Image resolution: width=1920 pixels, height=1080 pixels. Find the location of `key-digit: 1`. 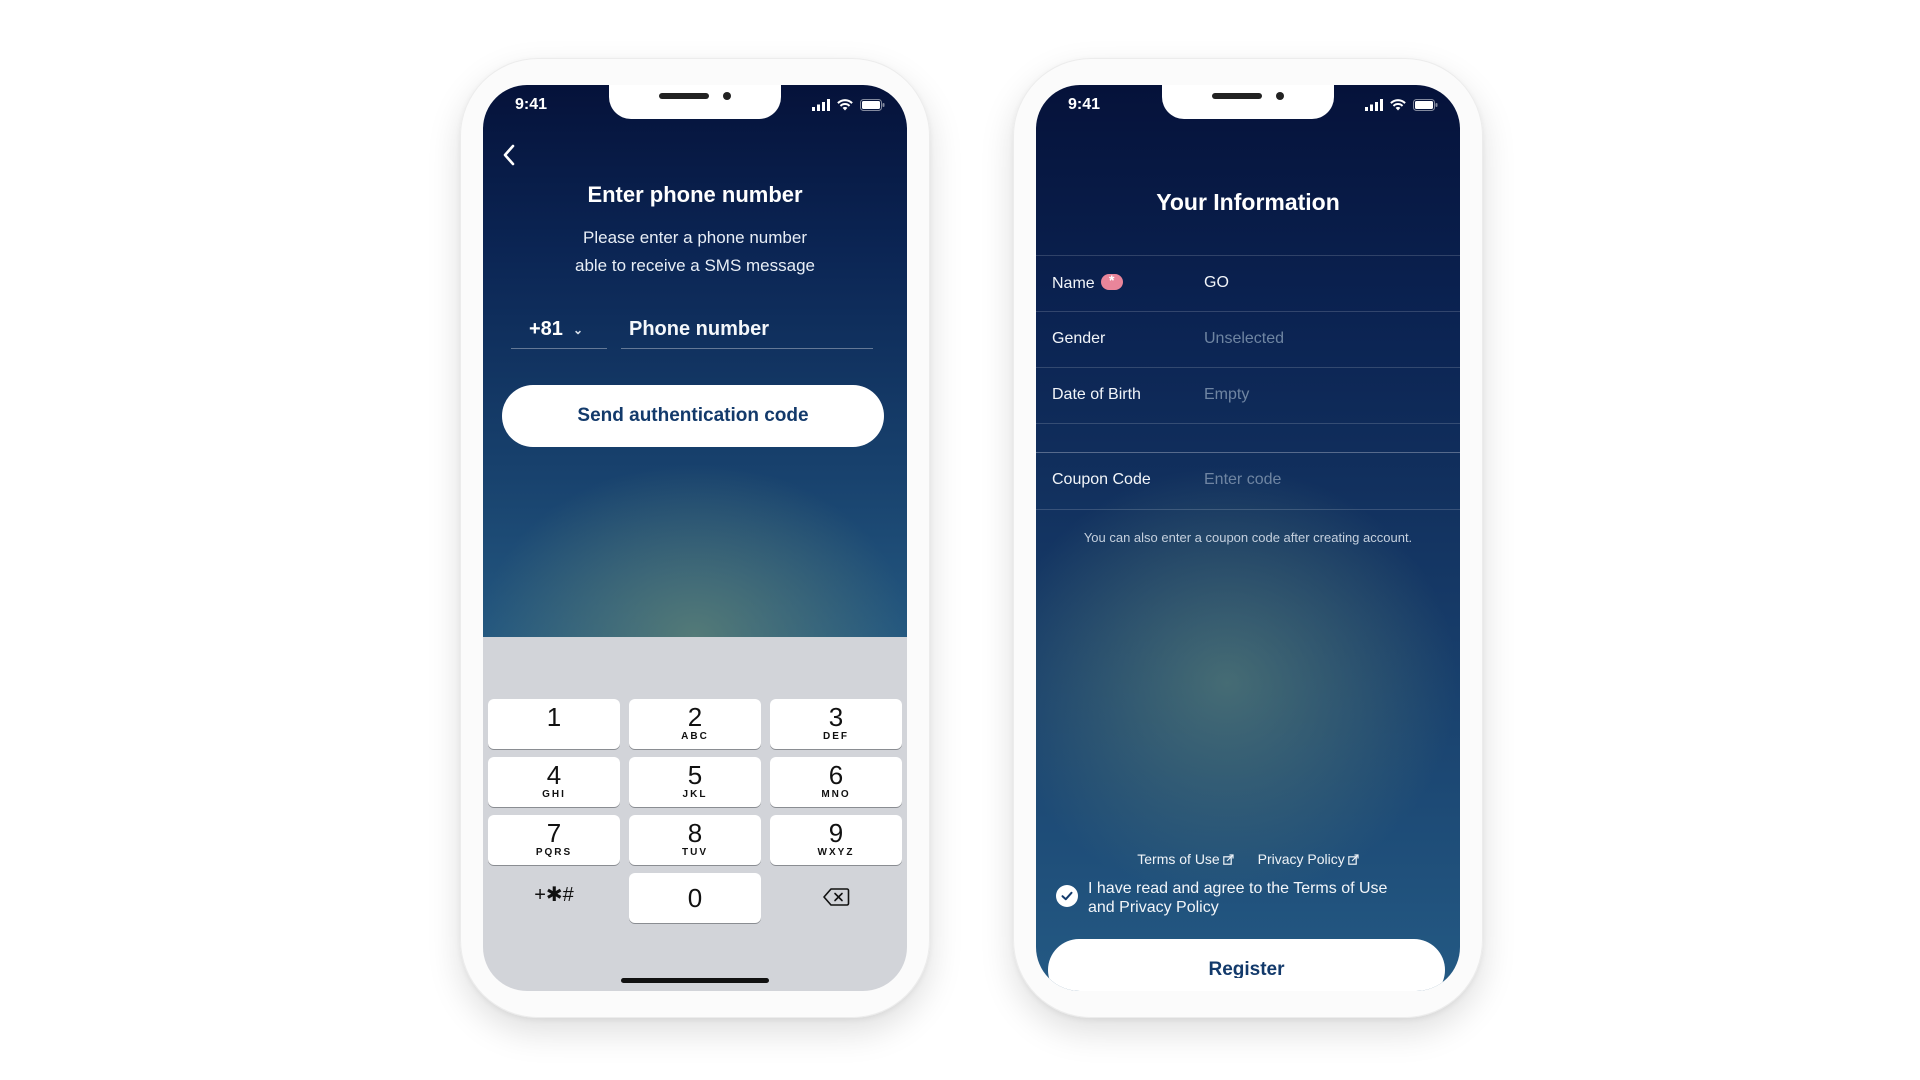

key-digit: 1 is located at coordinates (554, 717).